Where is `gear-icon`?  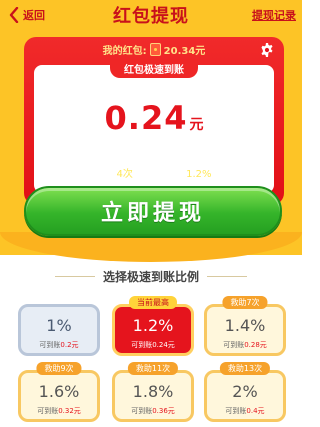 gear-icon is located at coordinates (267, 50).